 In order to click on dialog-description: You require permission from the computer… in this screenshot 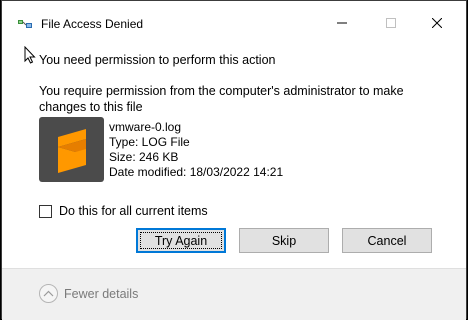, I will do `click(221, 99)`.